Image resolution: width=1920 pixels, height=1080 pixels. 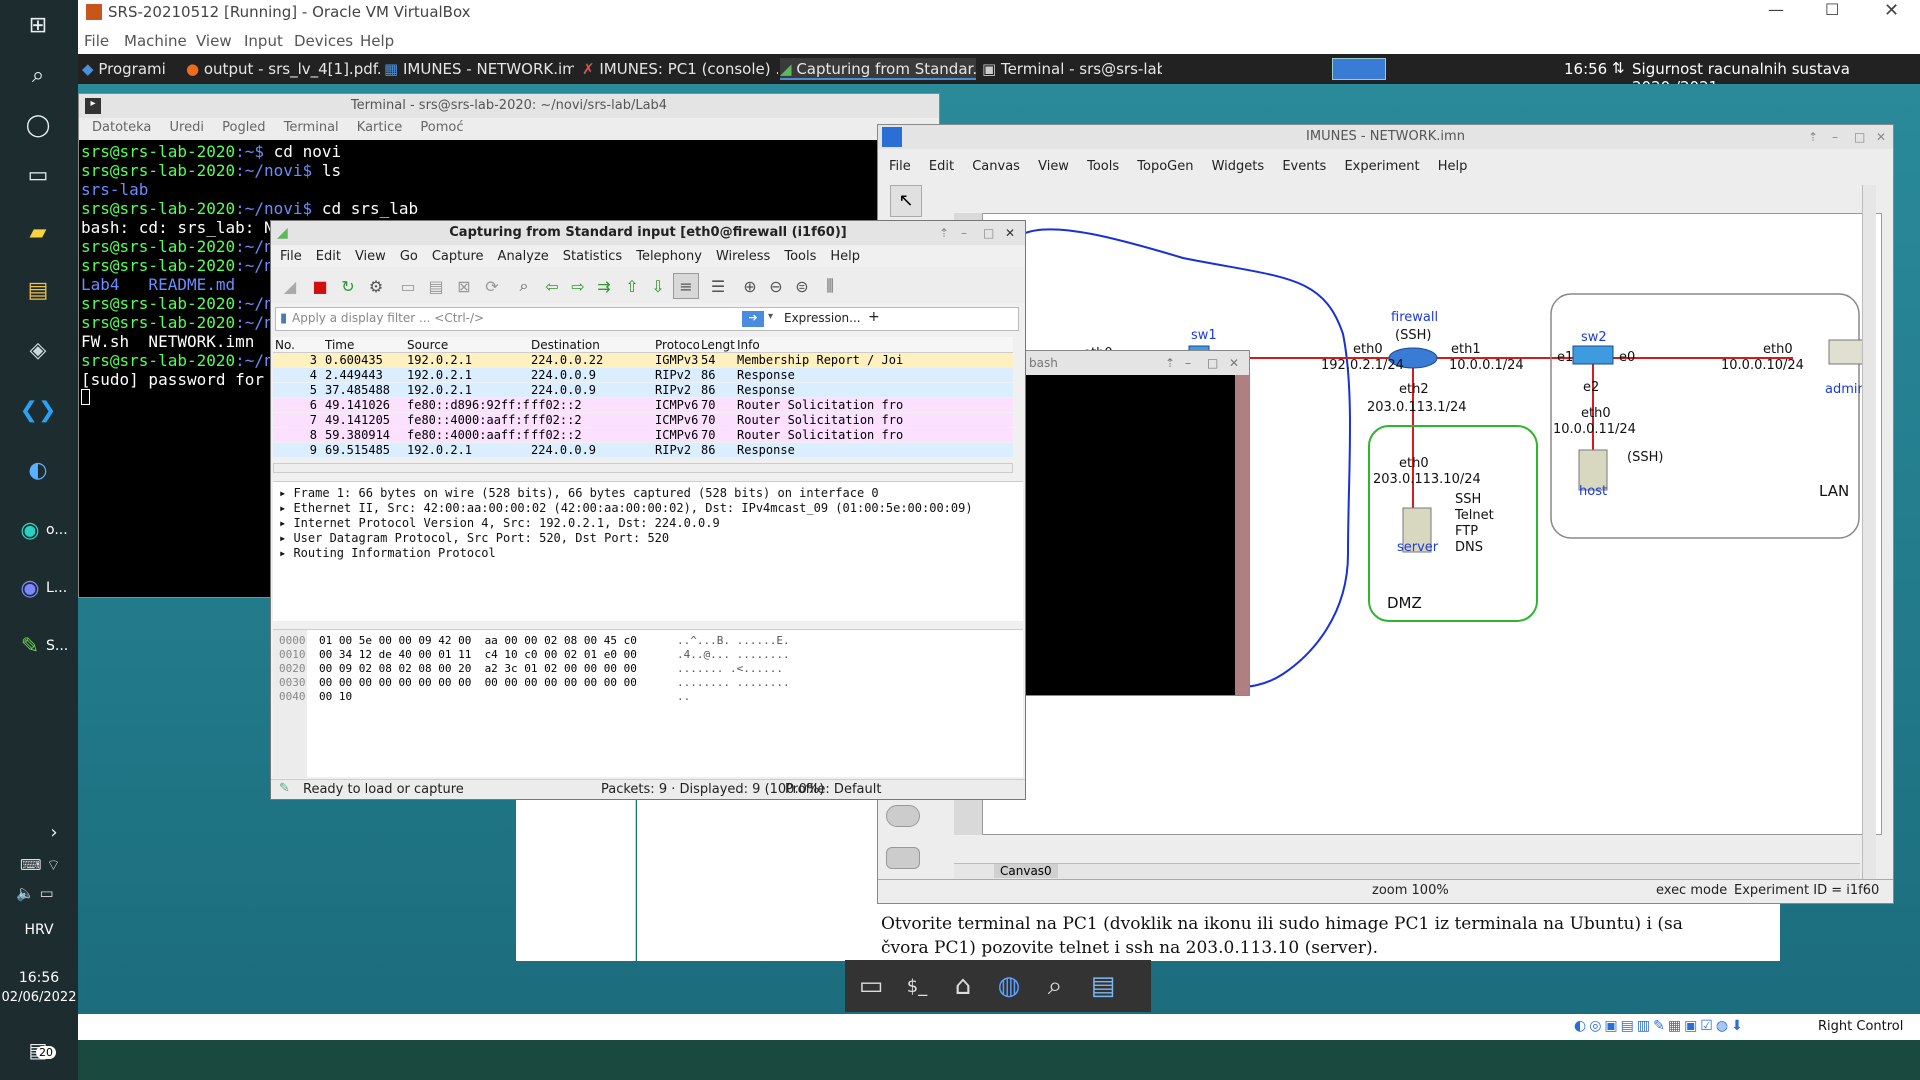 What do you see at coordinates (377, 41) in the screenshot?
I see `vbox-menu-help: Help` at bounding box center [377, 41].